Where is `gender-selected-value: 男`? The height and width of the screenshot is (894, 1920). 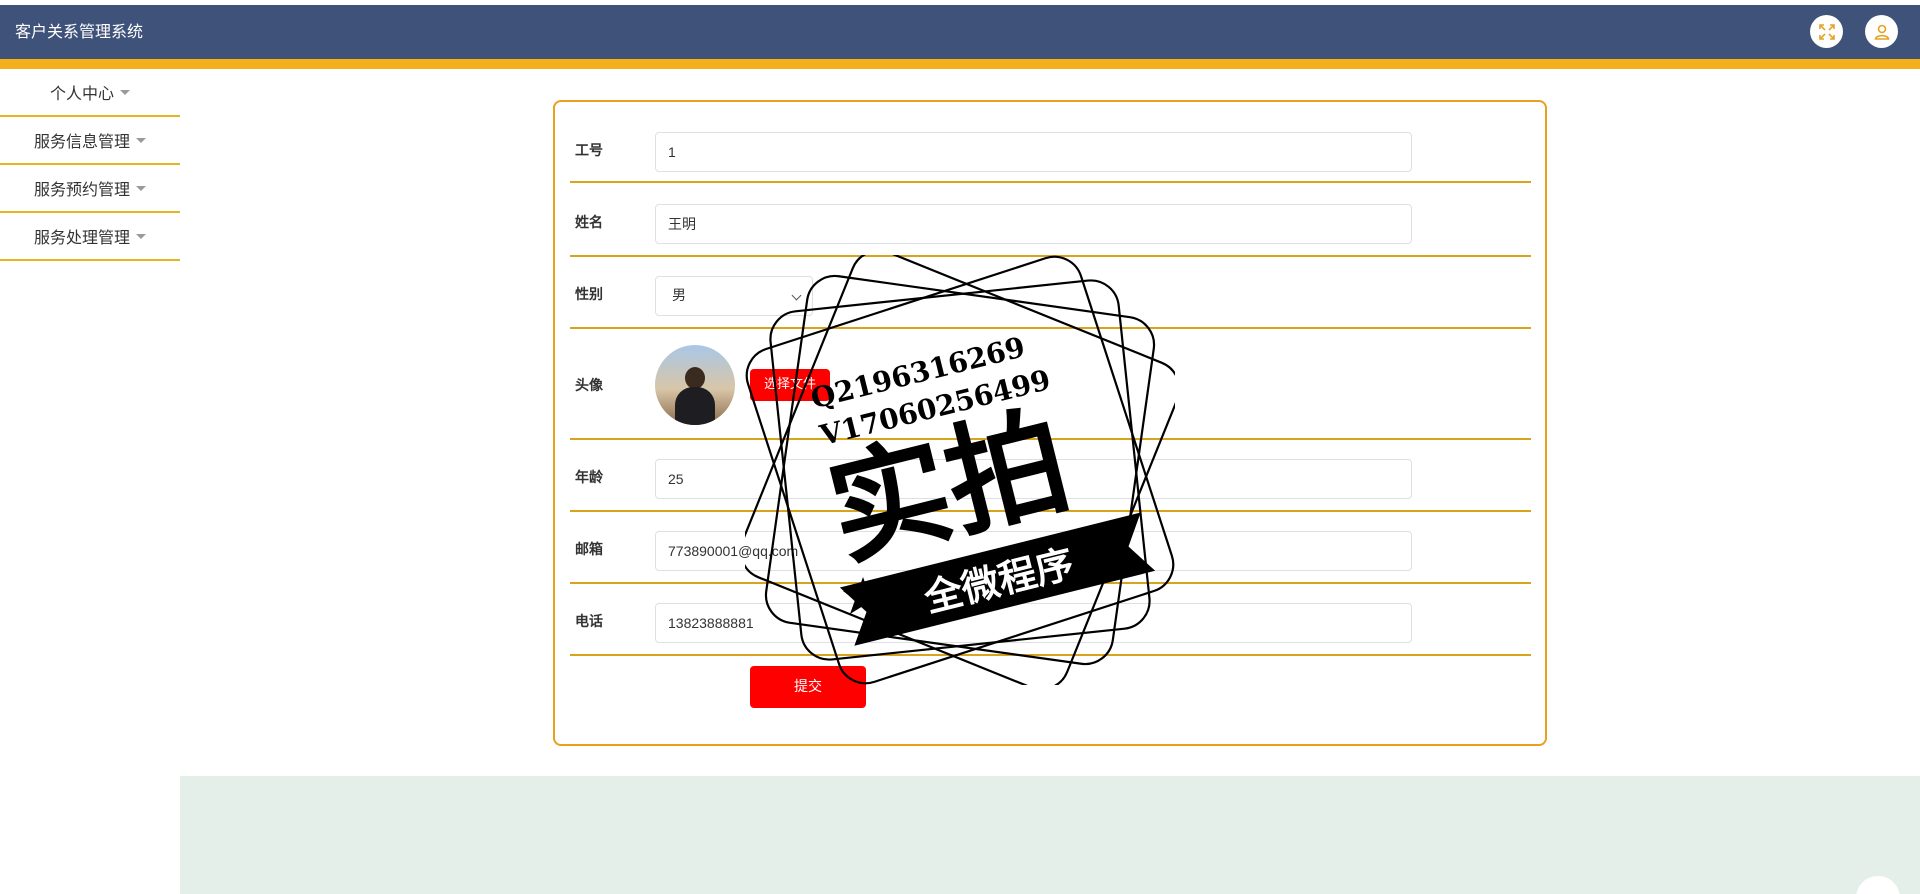
gender-selected-value: 男 is located at coordinates (679, 296).